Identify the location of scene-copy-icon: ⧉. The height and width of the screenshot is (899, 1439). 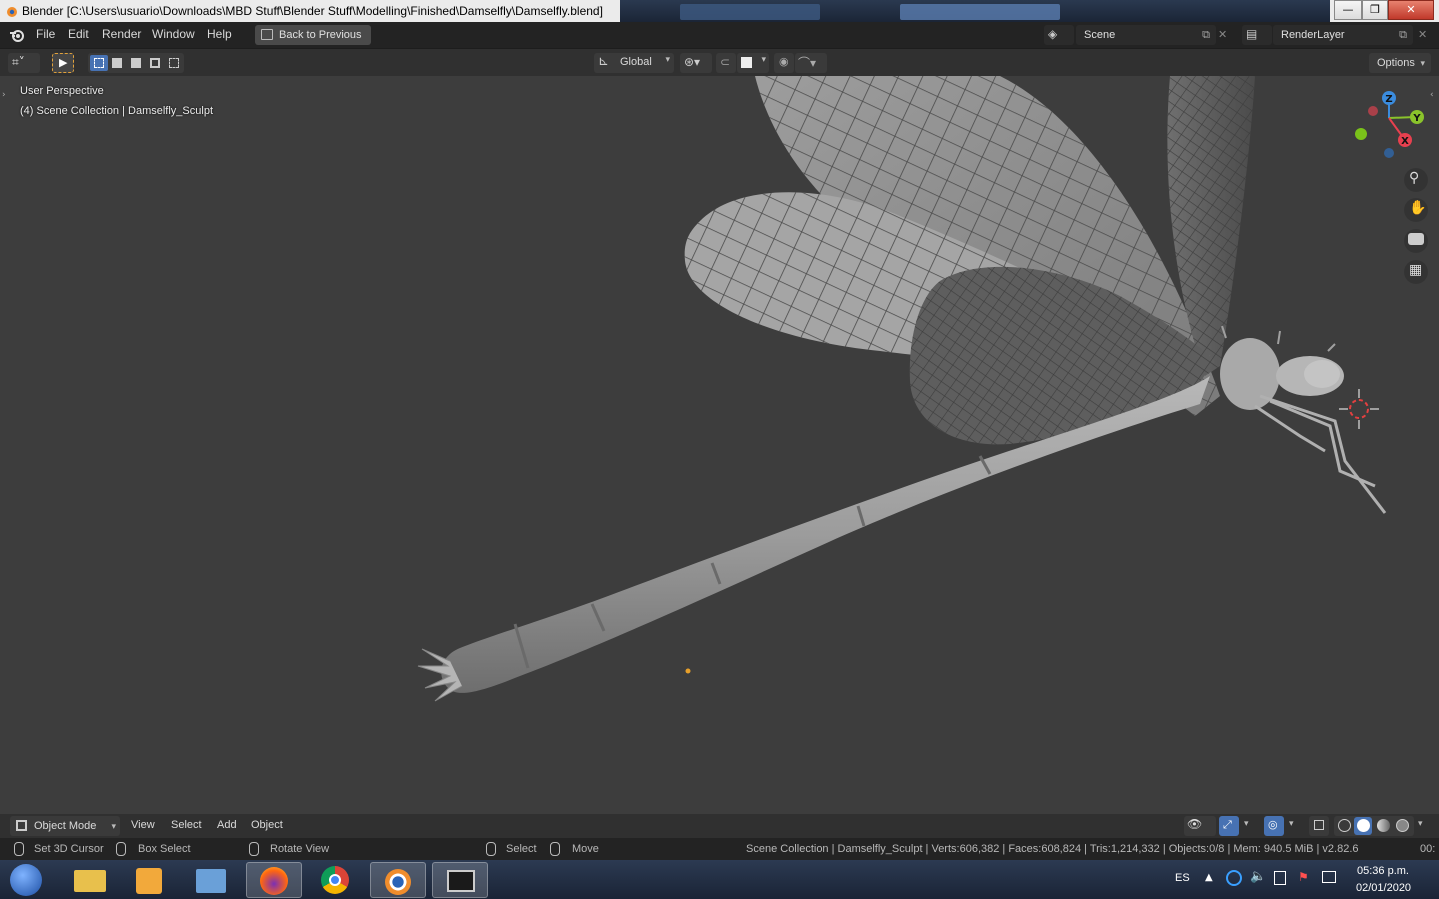
(1206, 35).